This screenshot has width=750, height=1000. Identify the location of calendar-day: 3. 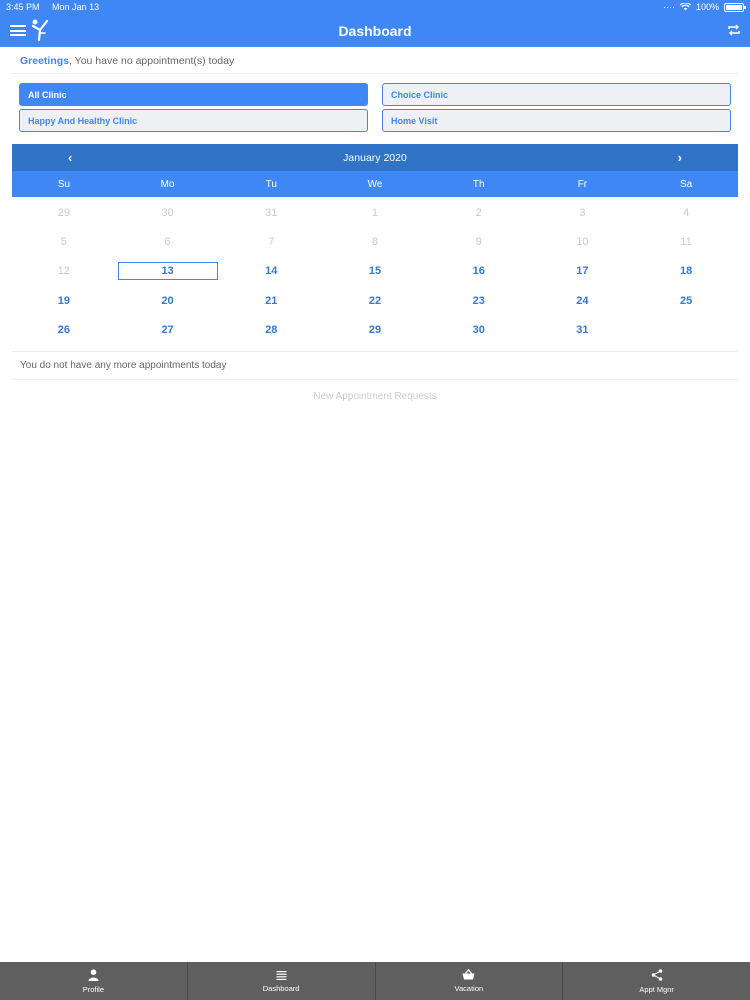
(583, 212).